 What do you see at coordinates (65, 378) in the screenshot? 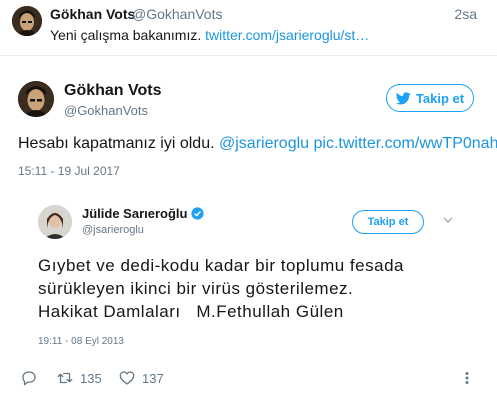
I see `retweet-icon` at bounding box center [65, 378].